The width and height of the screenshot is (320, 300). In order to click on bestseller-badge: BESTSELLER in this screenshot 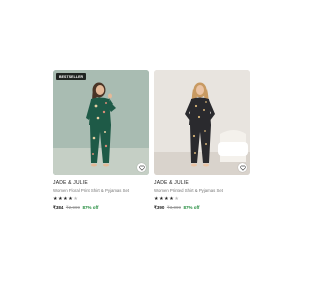, I will do `click(71, 76)`.